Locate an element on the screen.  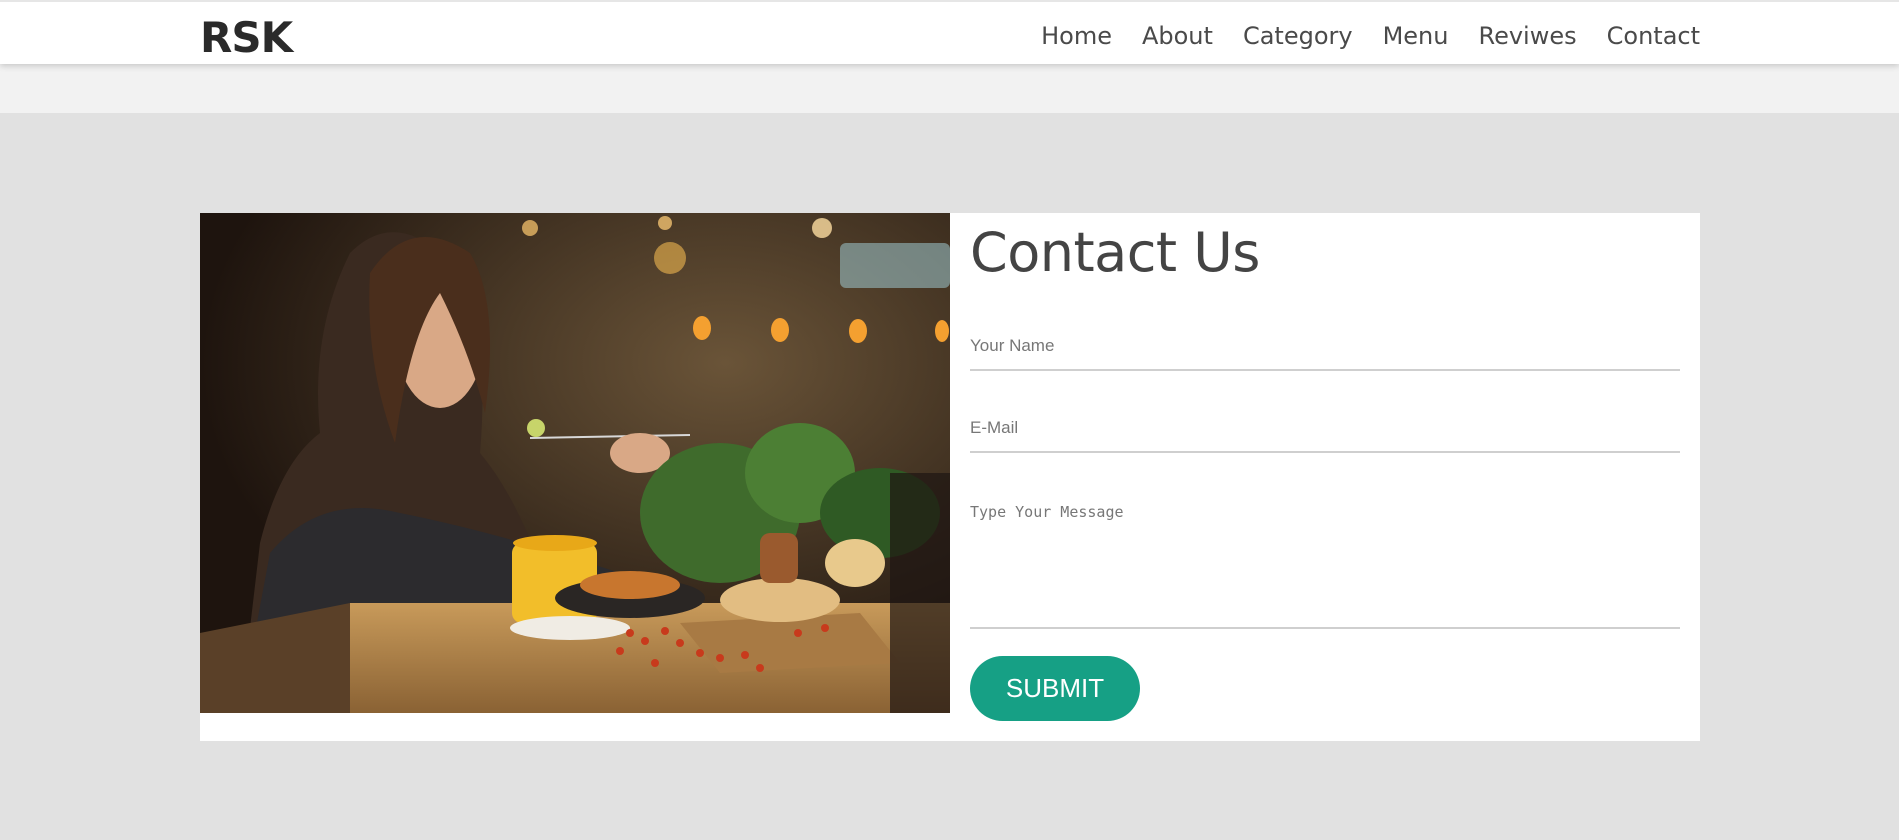
nav-link-about: About is located at coordinates (1177, 36).